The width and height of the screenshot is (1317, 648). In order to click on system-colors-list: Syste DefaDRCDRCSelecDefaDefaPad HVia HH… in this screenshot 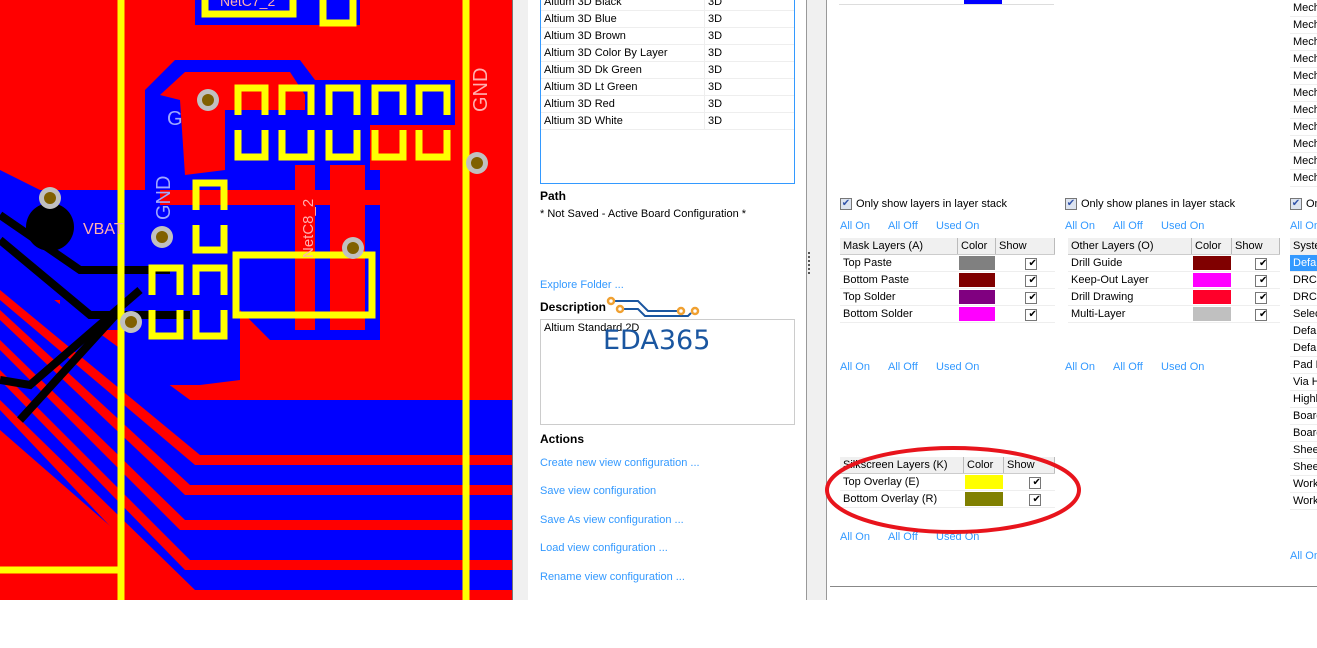, I will do `click(1303, 374)`.